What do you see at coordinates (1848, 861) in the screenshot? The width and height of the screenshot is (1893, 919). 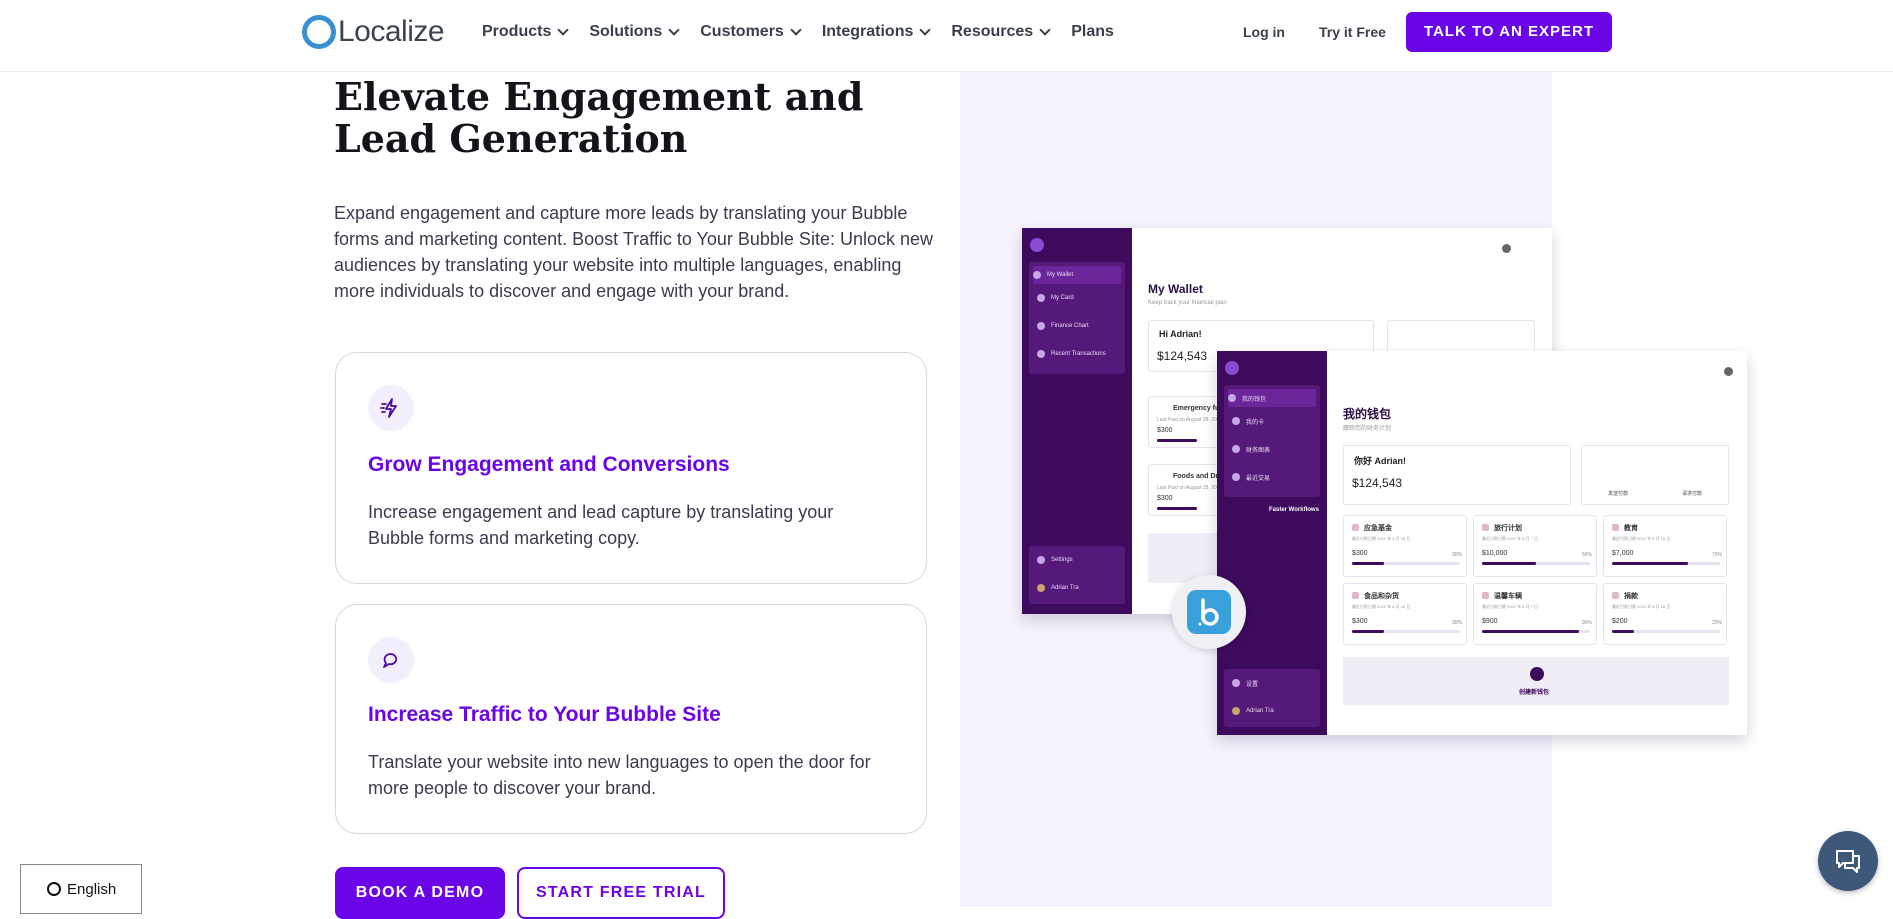 I see `chat-widget-button` at bounding box center [1848, 861].